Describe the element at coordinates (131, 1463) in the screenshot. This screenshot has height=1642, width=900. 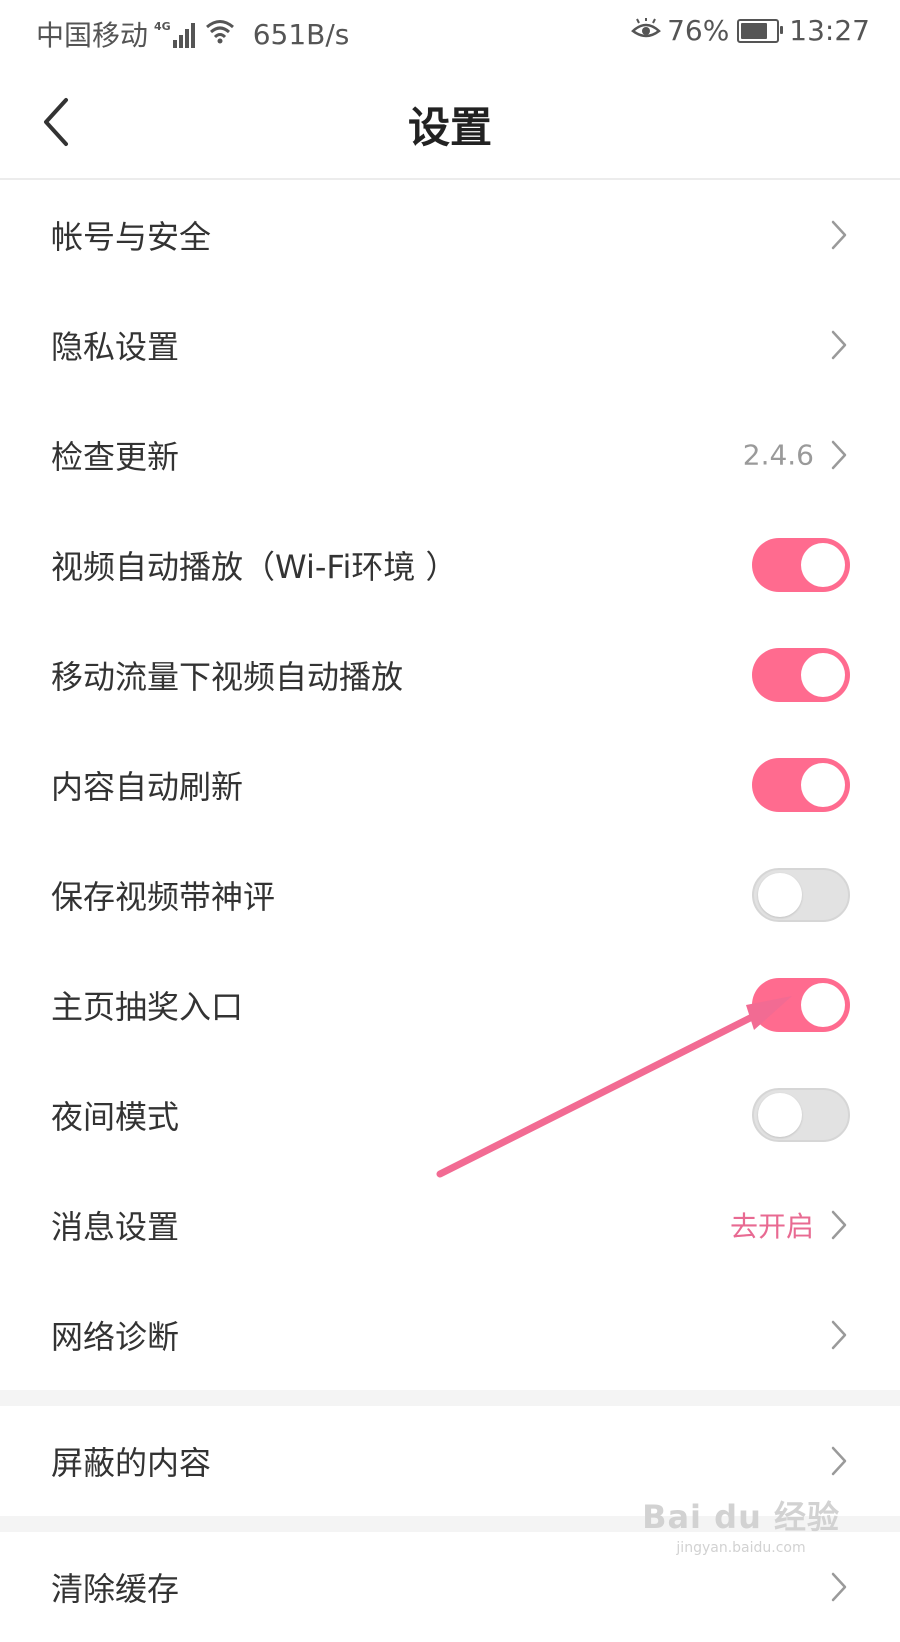
I see `setting-label: 屏蔽的内容` at that location.